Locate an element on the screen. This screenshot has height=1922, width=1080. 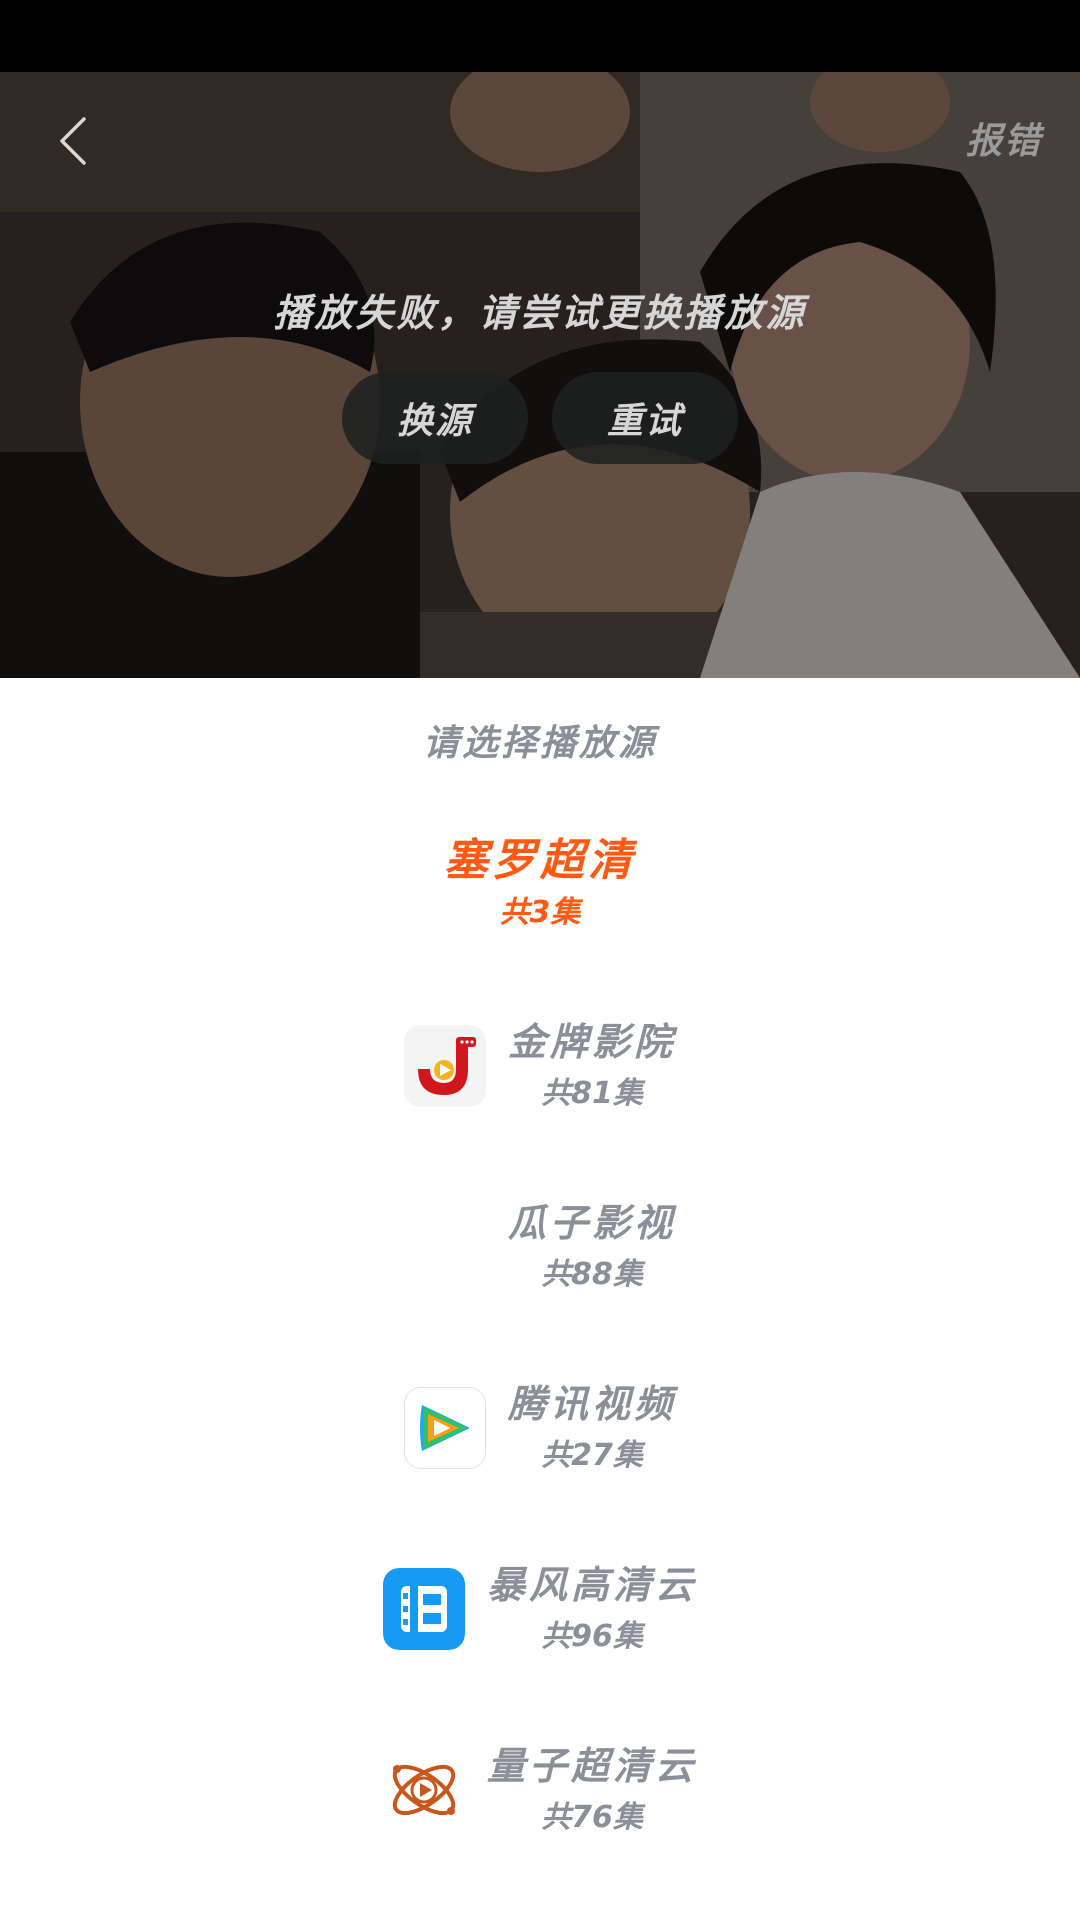
report-error-button: 报错 is located at coordinates (1004, 138).